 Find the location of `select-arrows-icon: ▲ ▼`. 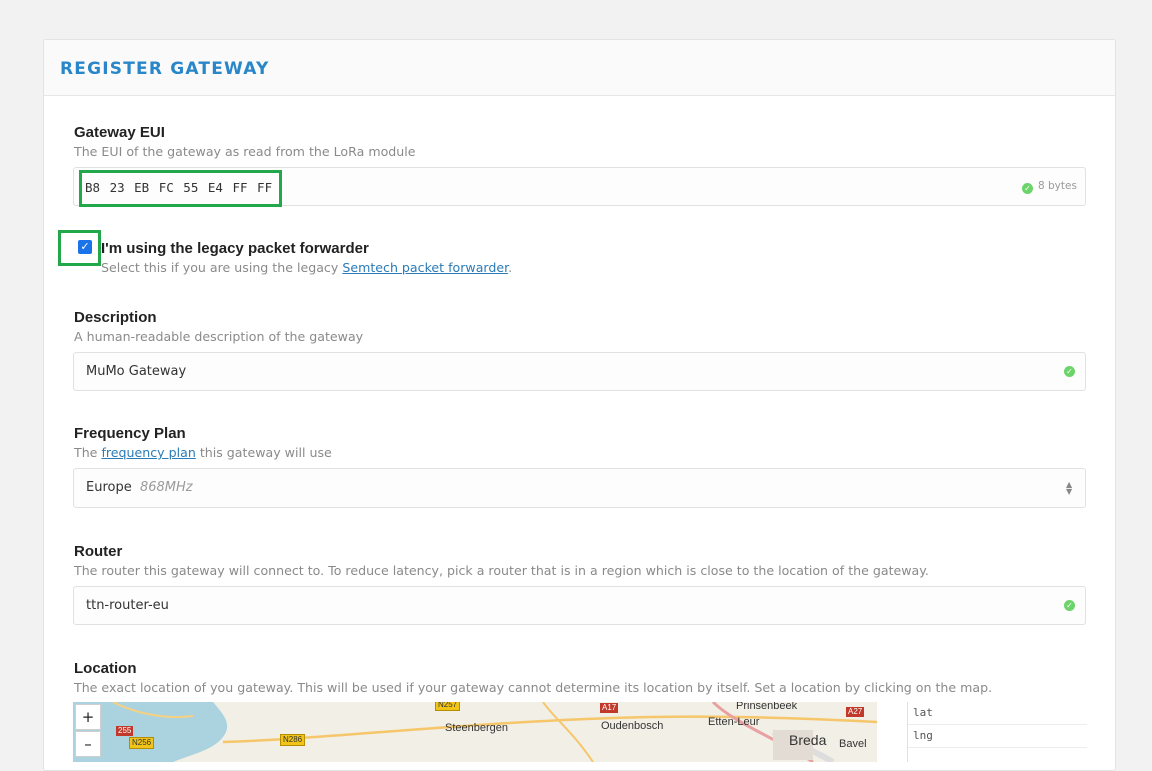

select-arrows-icon: ▲ ▼ is located at coordinates (1069, 488).